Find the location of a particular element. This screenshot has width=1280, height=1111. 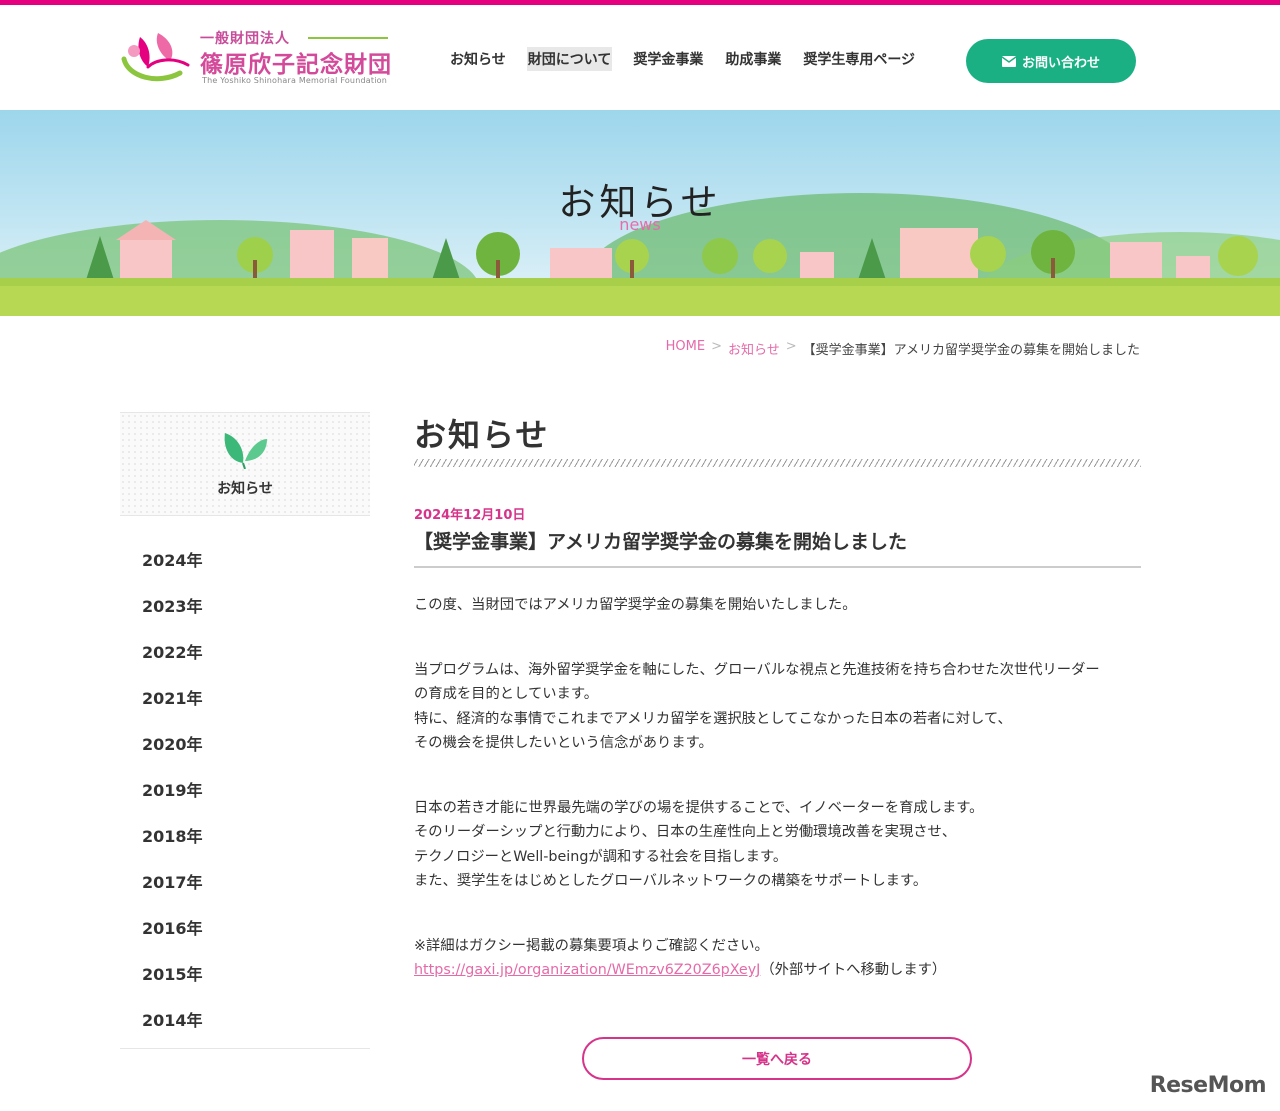

paragraph-line: この度、当財団ではアメリカ留学奨学金の募集を開始いたしました。 is located at coordinates (635, 605).